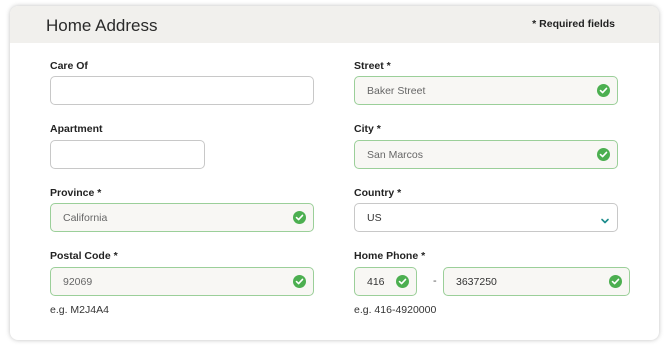 This screenshot has width=669, height=346. Describe the element at coordinates (476, 282) in the screenshot. I see `phone-number-value: 3637250` at that location.